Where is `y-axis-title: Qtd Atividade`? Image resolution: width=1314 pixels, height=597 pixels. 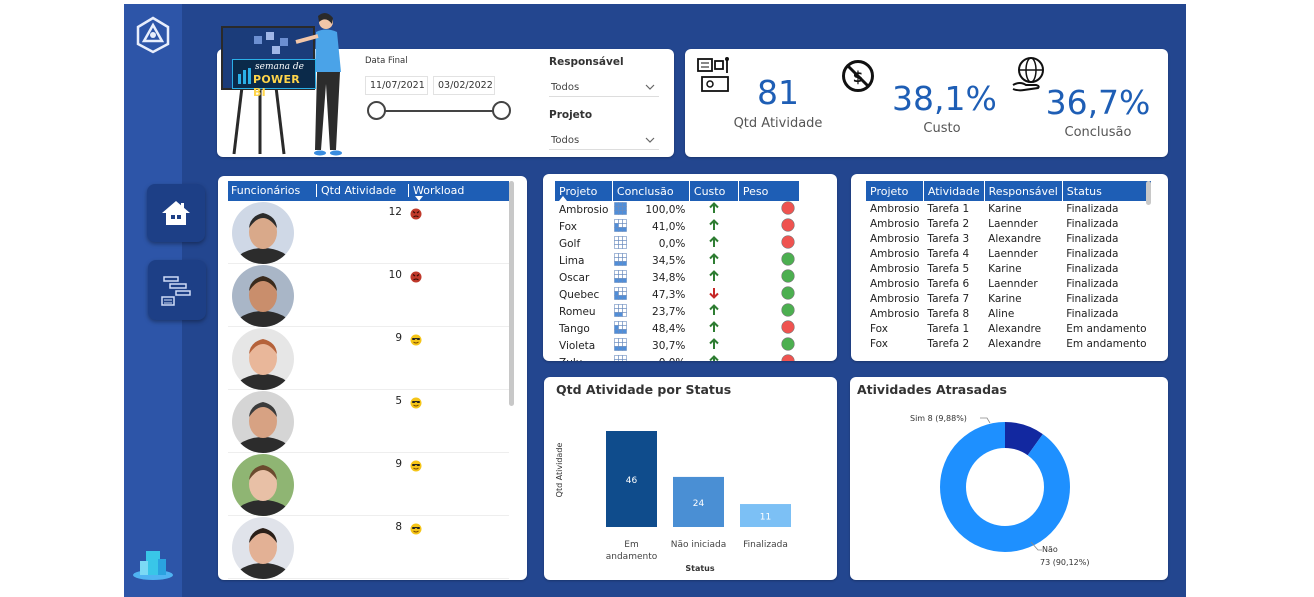 y-axis-title: Qtd Atividade is located at coordinates (559, 470).